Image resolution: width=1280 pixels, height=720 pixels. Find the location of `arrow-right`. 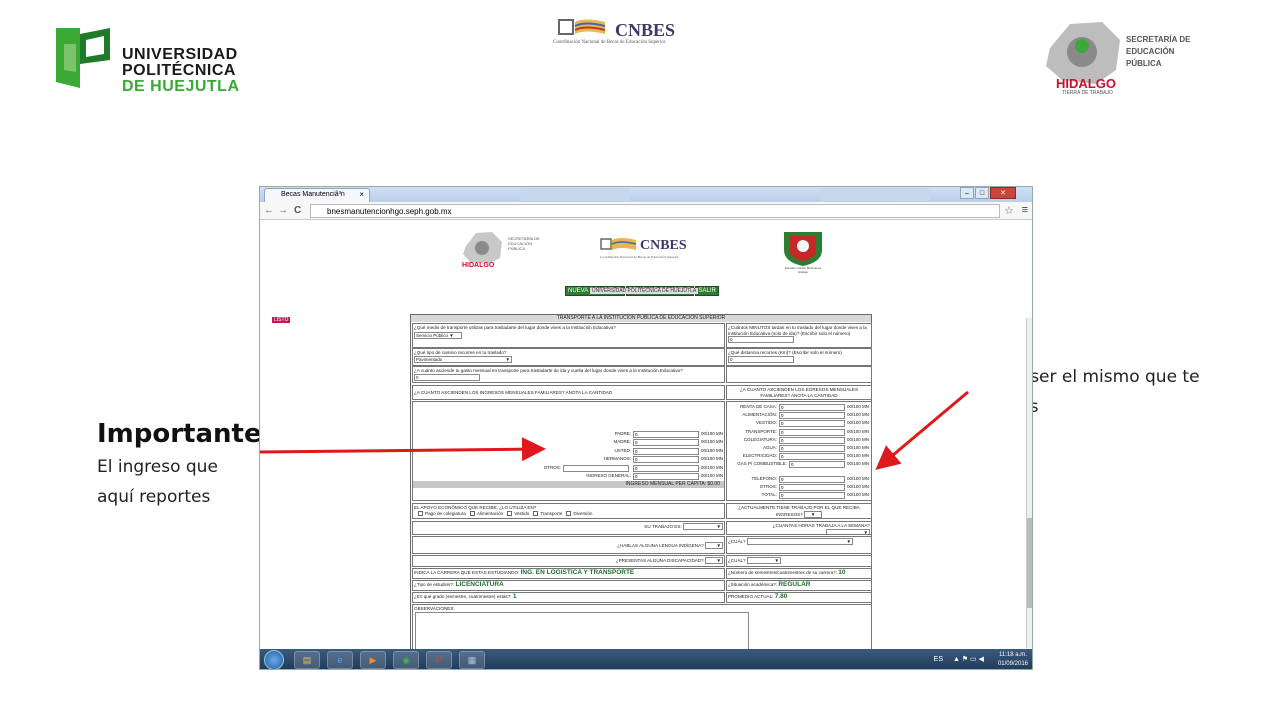

arrow-right is located at coordinates (922, 430).